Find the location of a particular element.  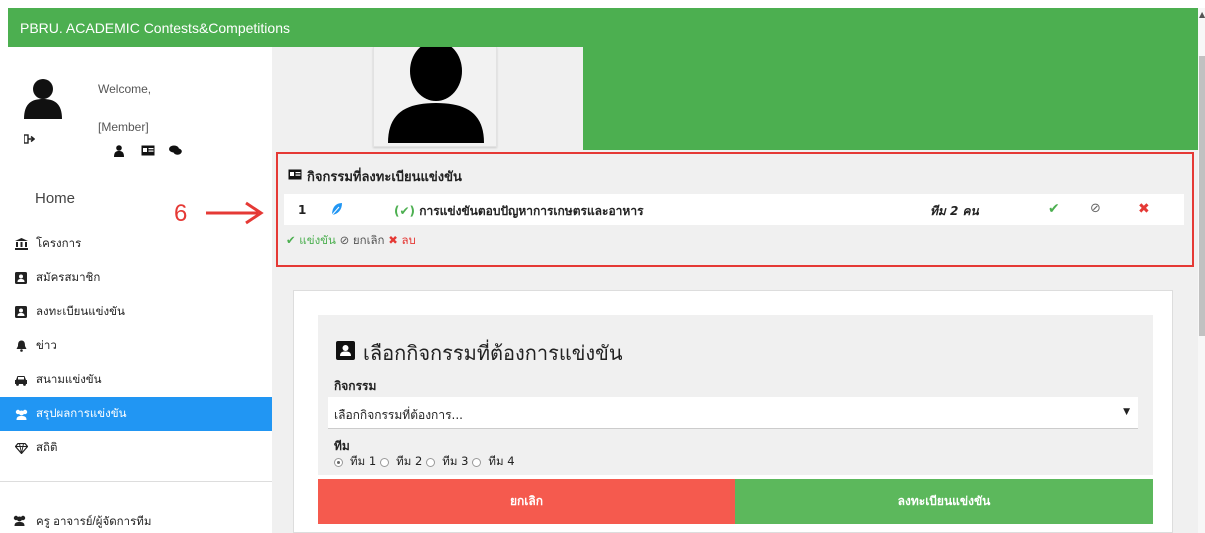

user-icon is located at coordinates (119, 152).